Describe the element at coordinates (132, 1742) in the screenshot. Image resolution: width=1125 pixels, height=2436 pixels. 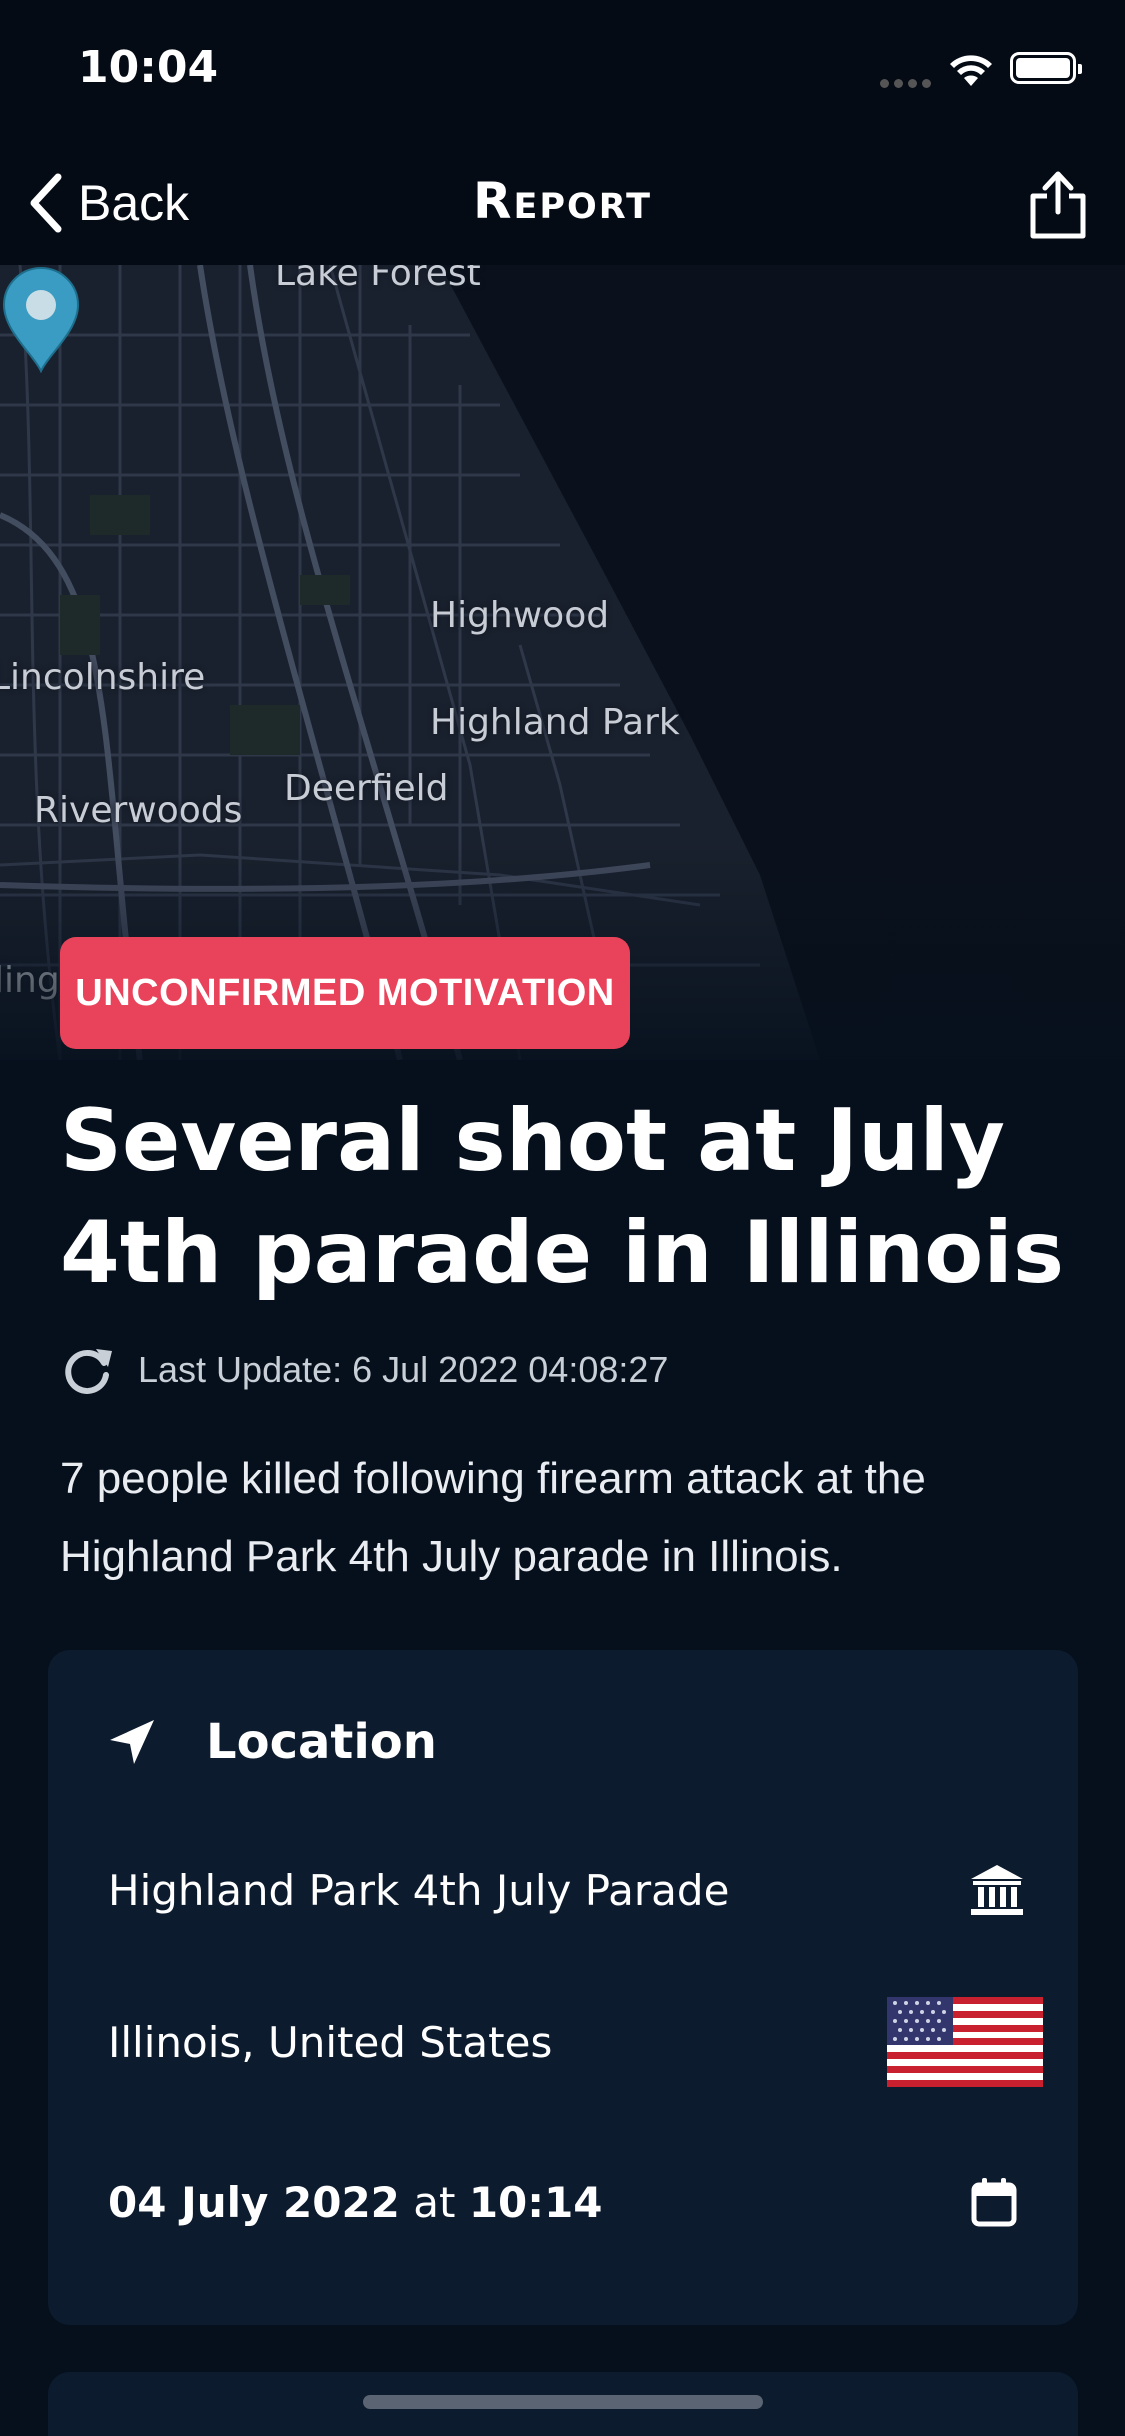
I see `location-arrow-icon` at that location.